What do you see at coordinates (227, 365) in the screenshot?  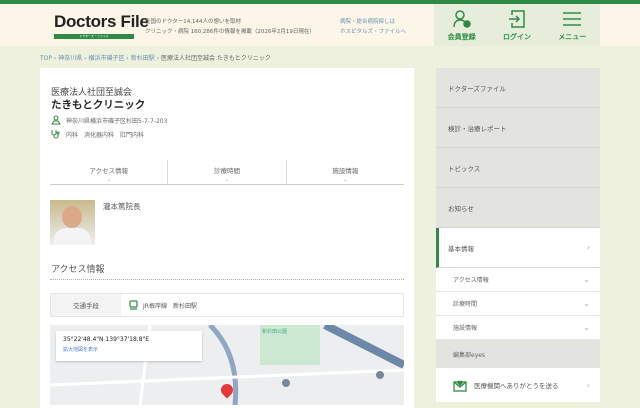 I see `google-map: 新杉田公園 35°22'48.4"N 139°37'18.8"E 拡大地図を表示` at bounding box center [227, 365].